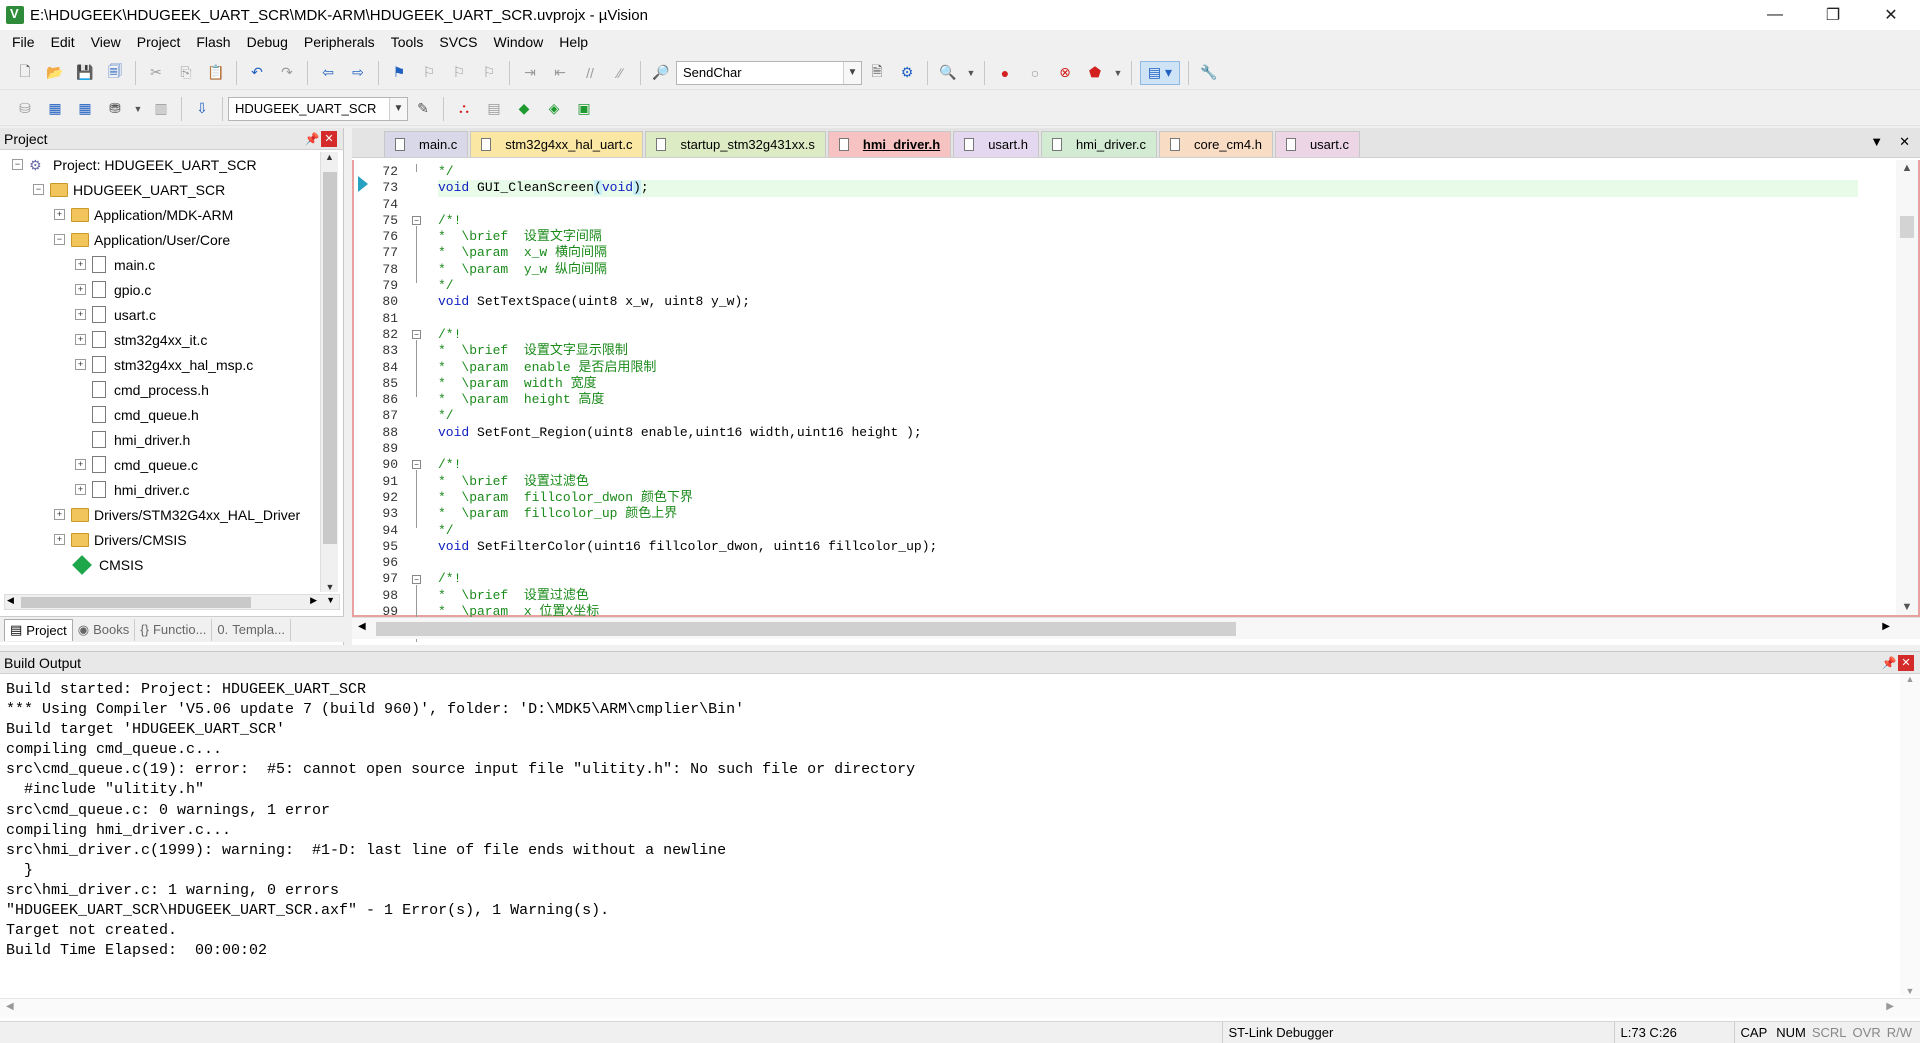 Image resolution: width=1920 pixels, height=1043 pixels. I want to click on tree-item: + Drivers/STM32G4xx_HAL_Driver, so click(160, 514).